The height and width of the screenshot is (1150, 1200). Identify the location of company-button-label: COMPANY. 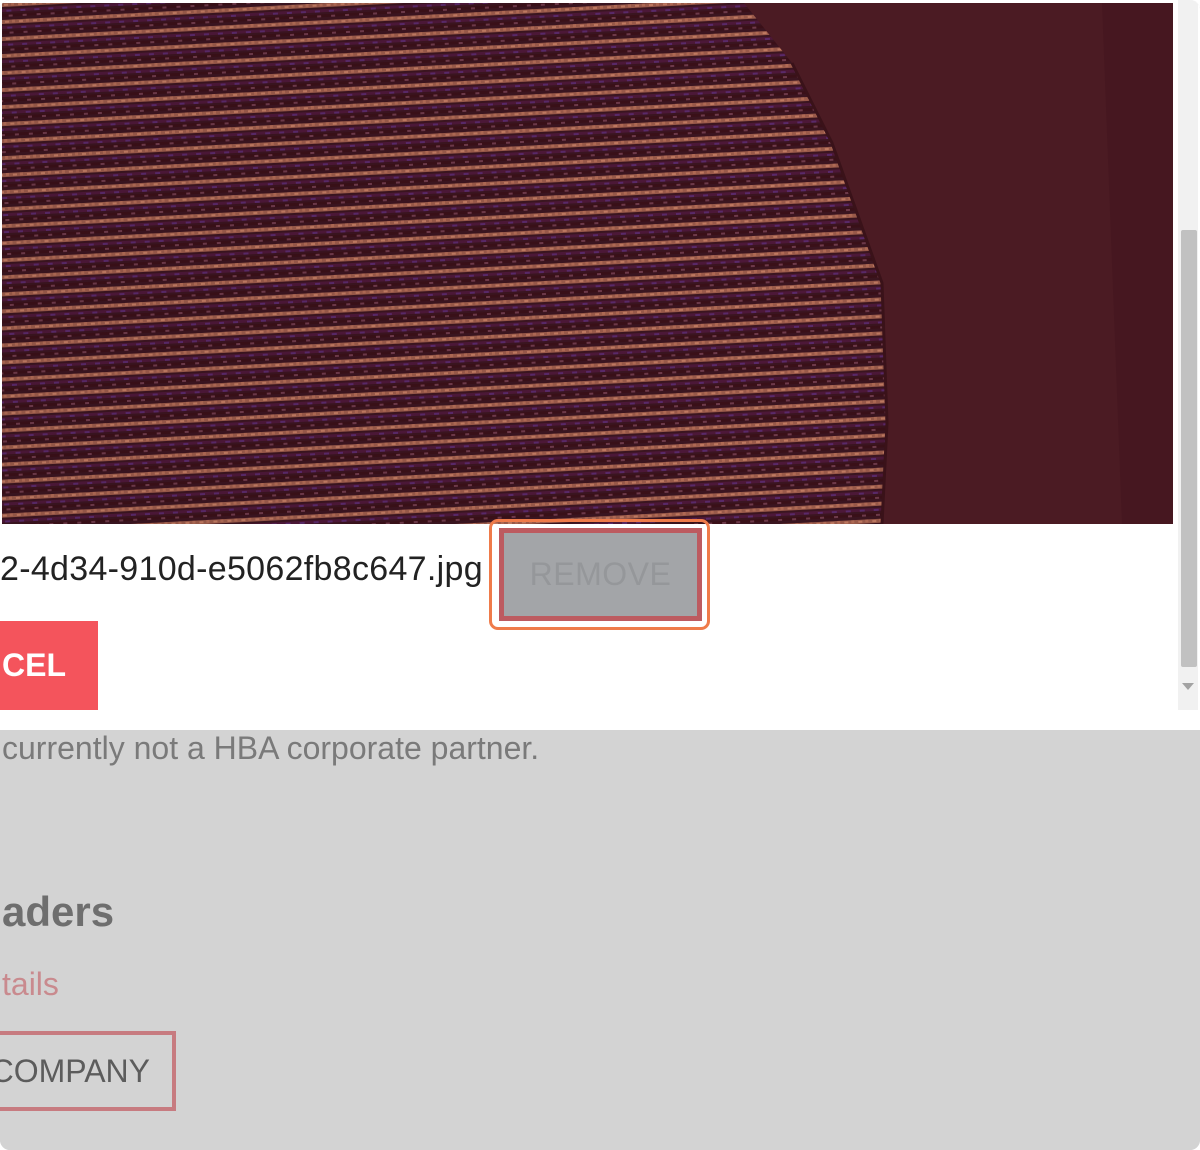
(75, 1070).